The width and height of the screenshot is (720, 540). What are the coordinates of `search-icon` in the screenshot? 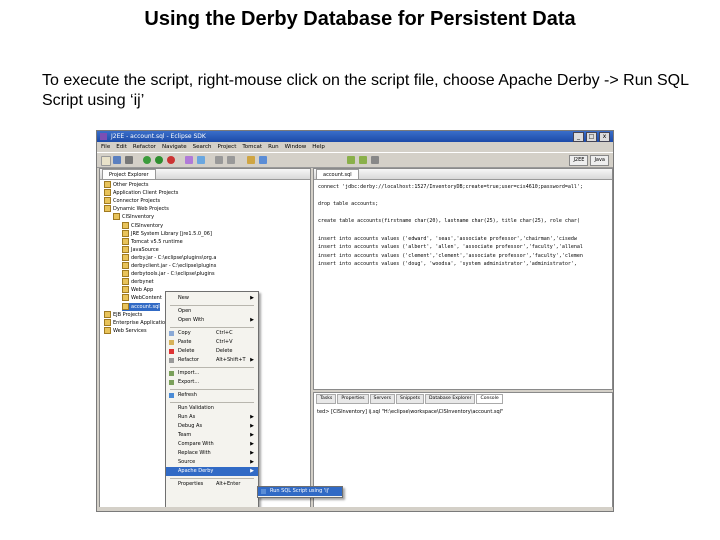 It's located at (201, 160).